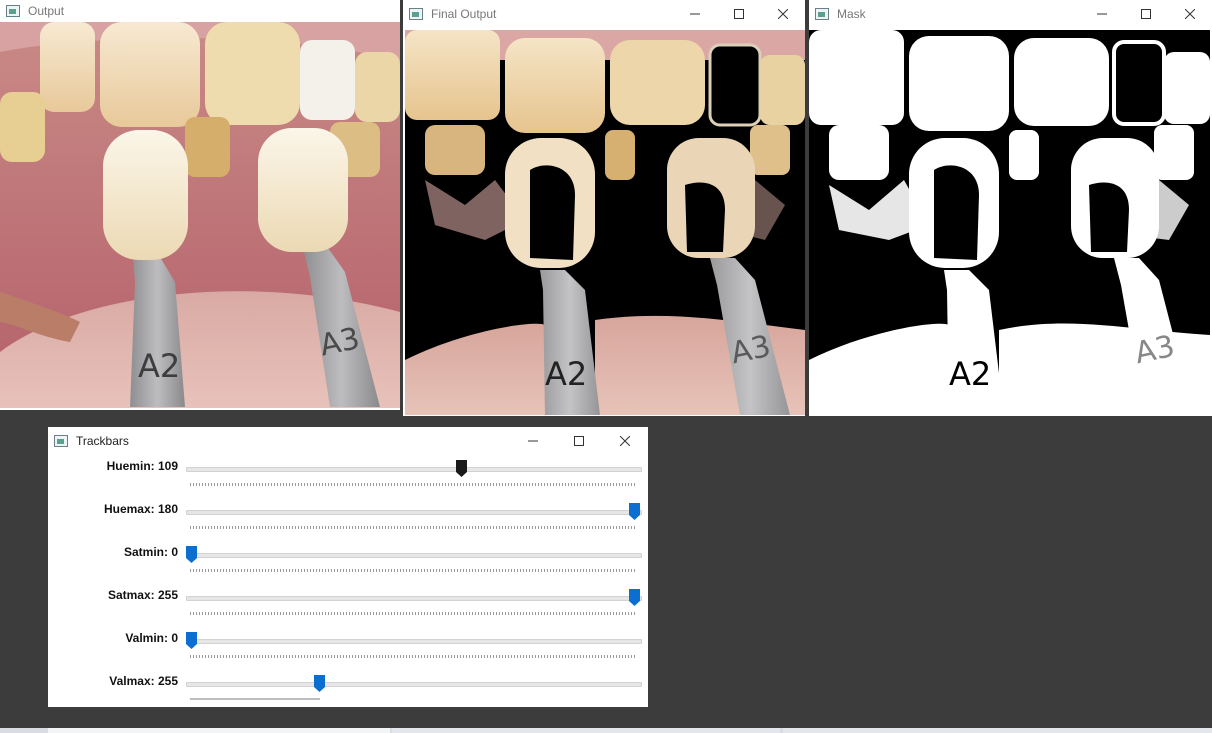 The image size is (1212, 733). I want to click on window-title: Mask, so click(851, 14).